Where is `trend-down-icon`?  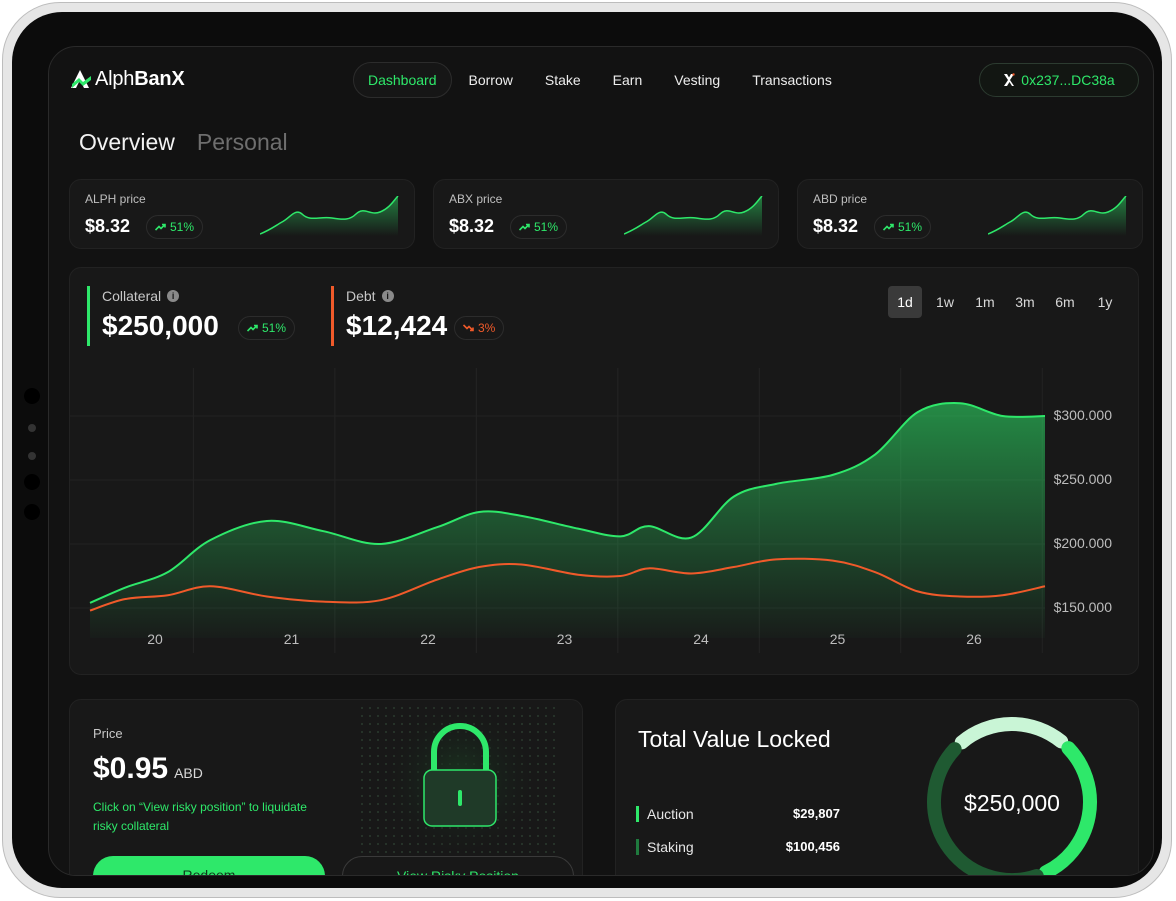
trend-down-icon is located at coordinates (468, 328).